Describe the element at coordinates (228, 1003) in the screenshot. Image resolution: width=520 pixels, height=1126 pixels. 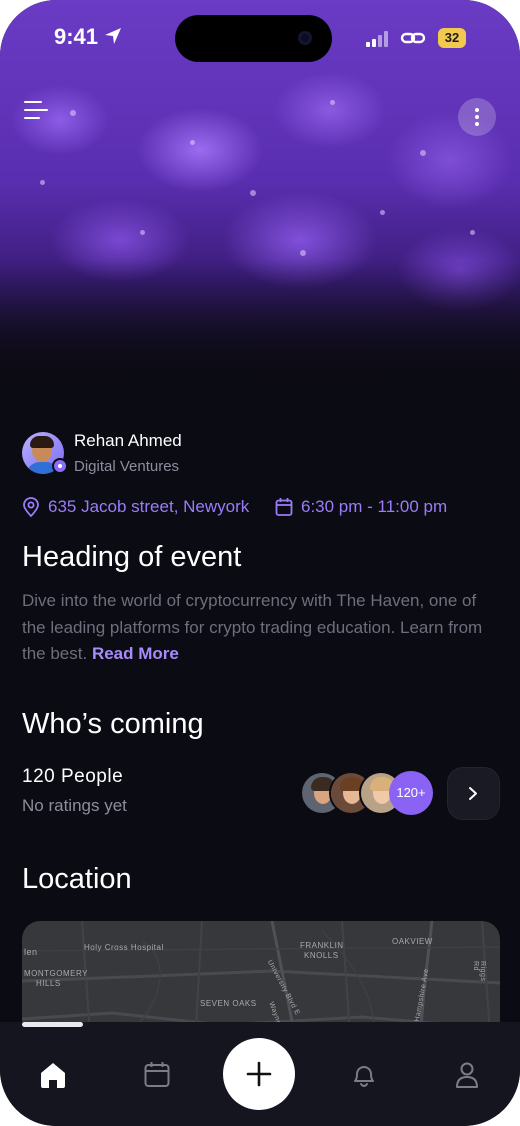
I see `map-label: SEVEN OAKS` at that location.